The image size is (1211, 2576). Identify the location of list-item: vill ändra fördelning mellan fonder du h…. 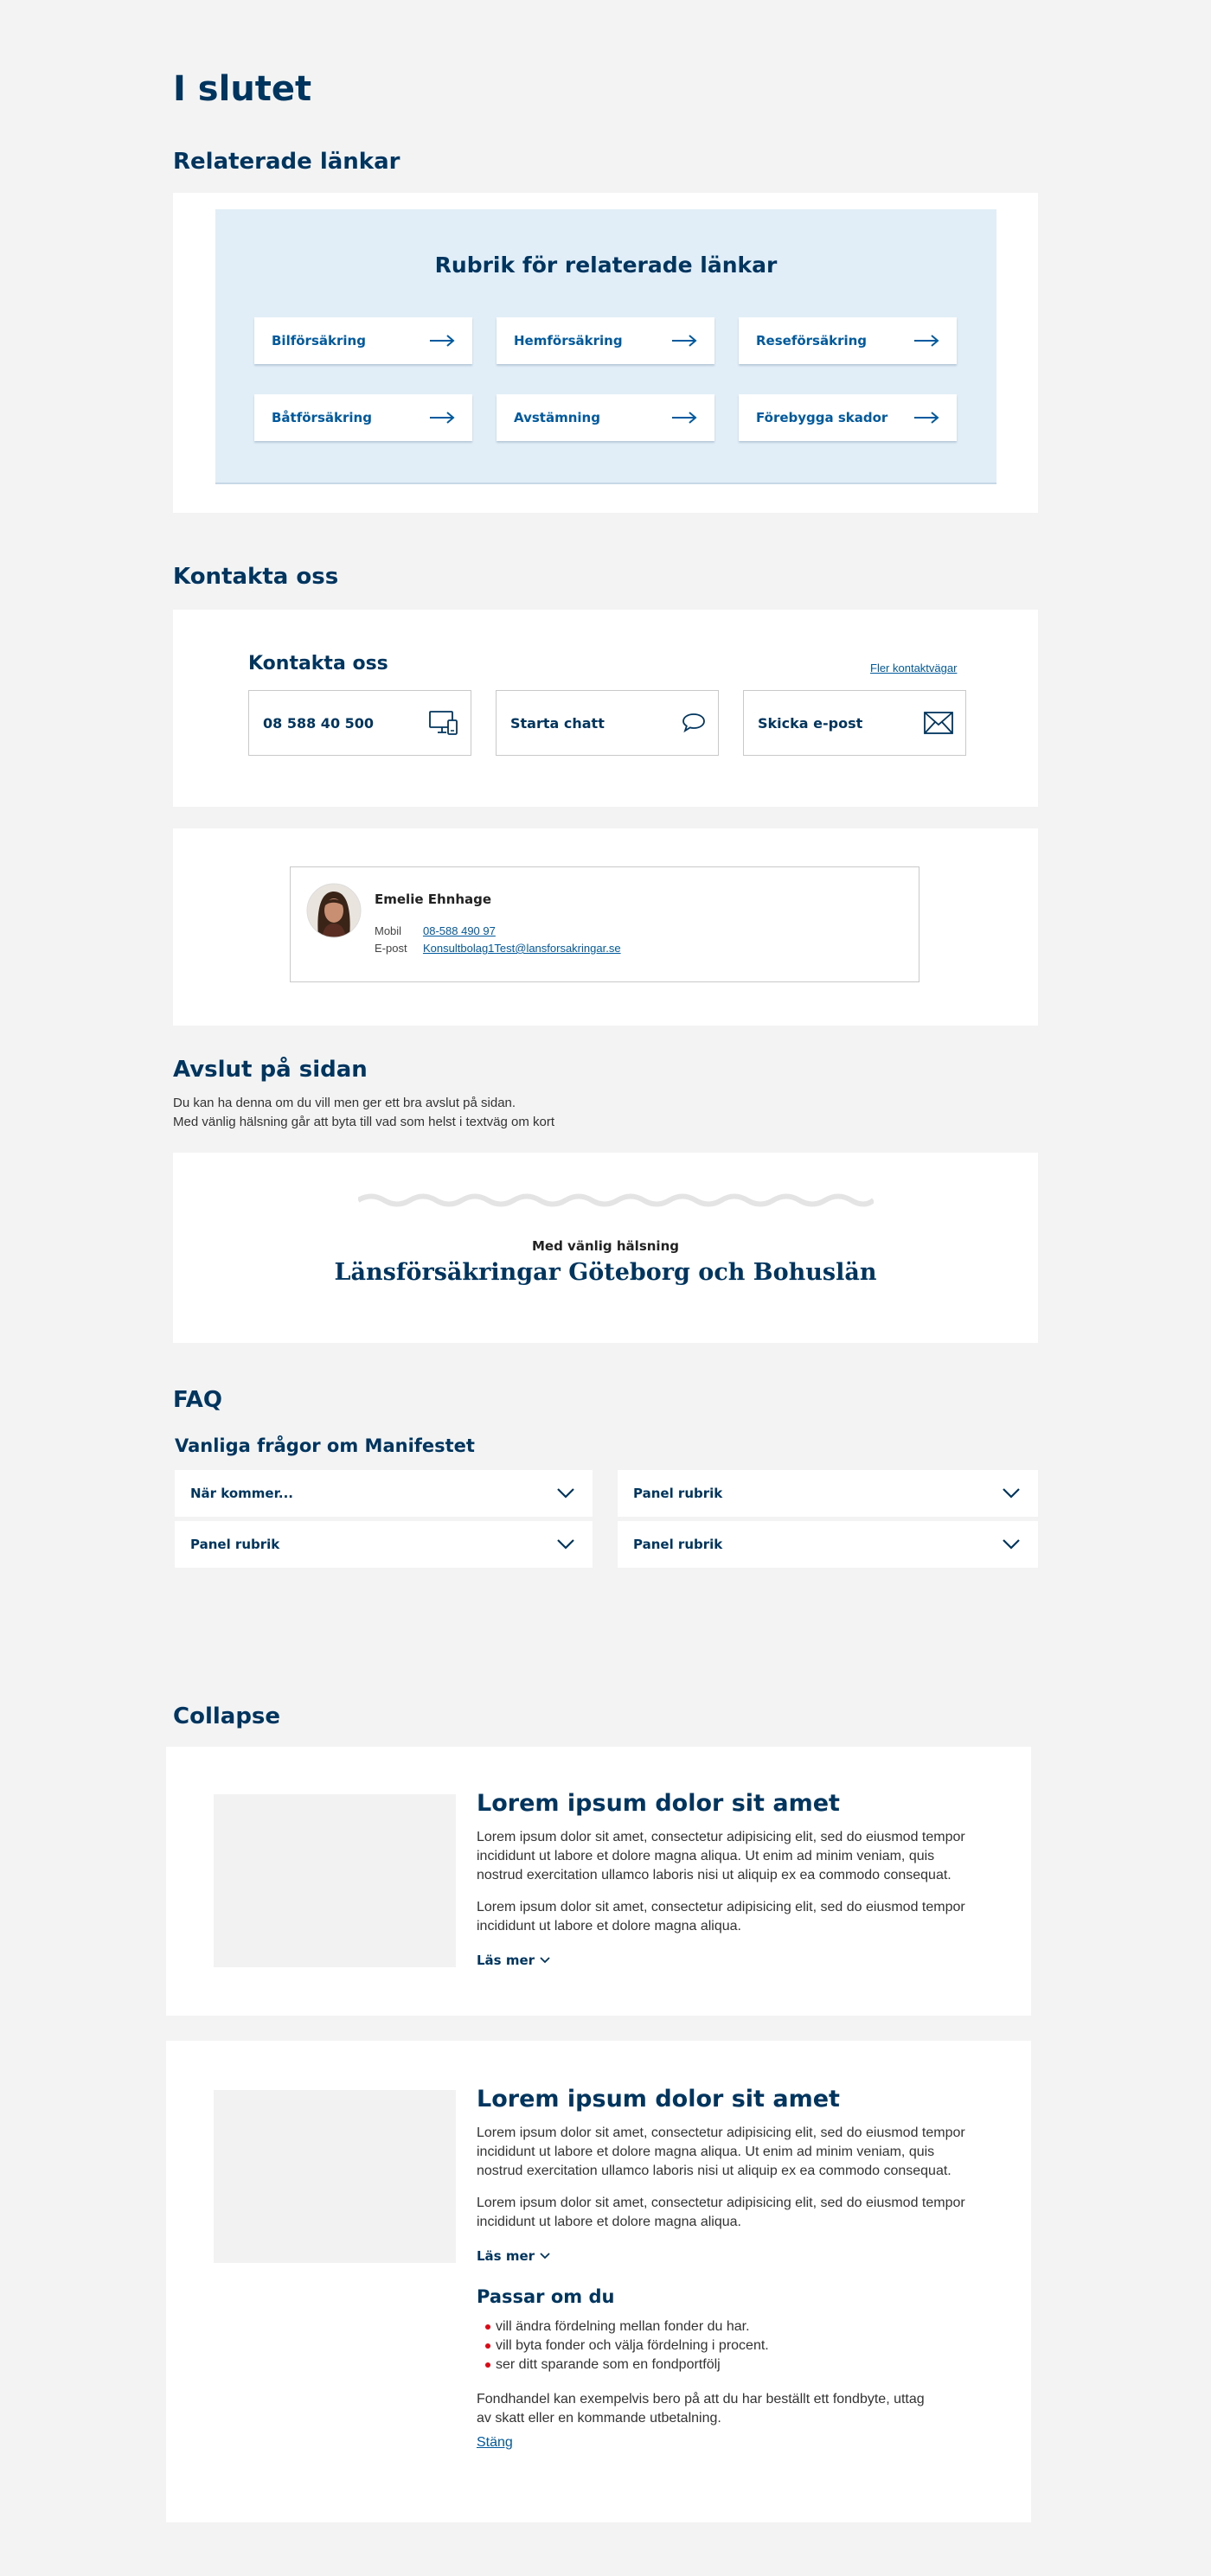
(623, 2327).